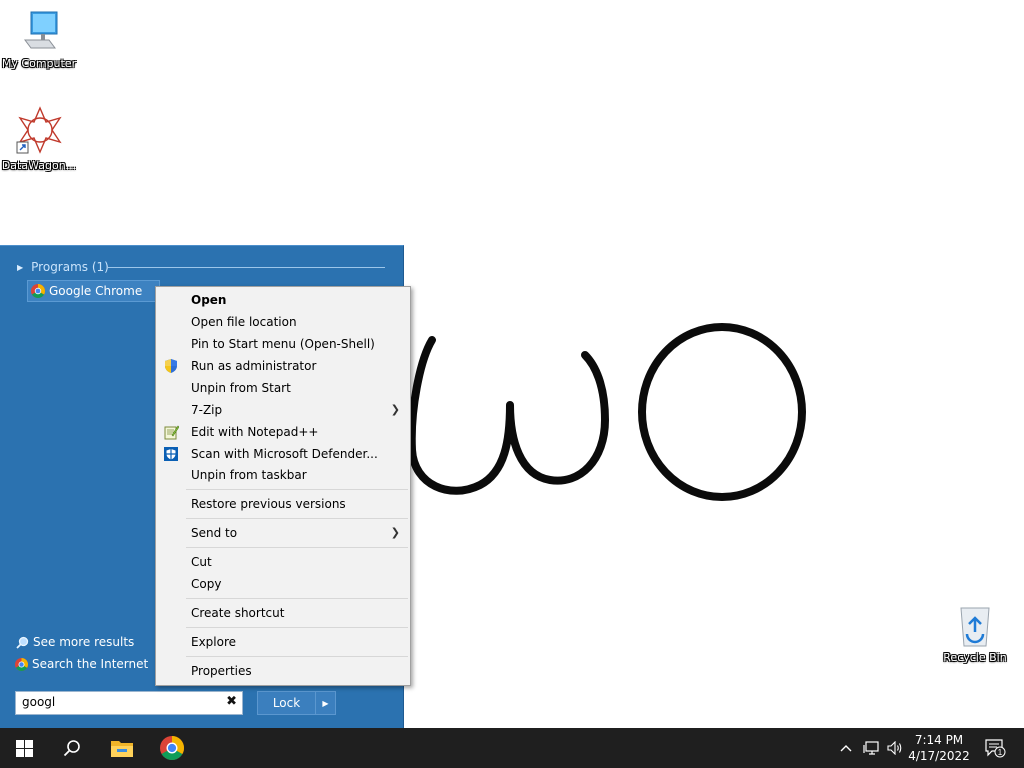 The width and height of the screenshot is (1024, 768). What do you see at coordinates (207, 410) in the screenshot?
I see `menu-item-label: 7-Zip` at bounding box center [207, 410].